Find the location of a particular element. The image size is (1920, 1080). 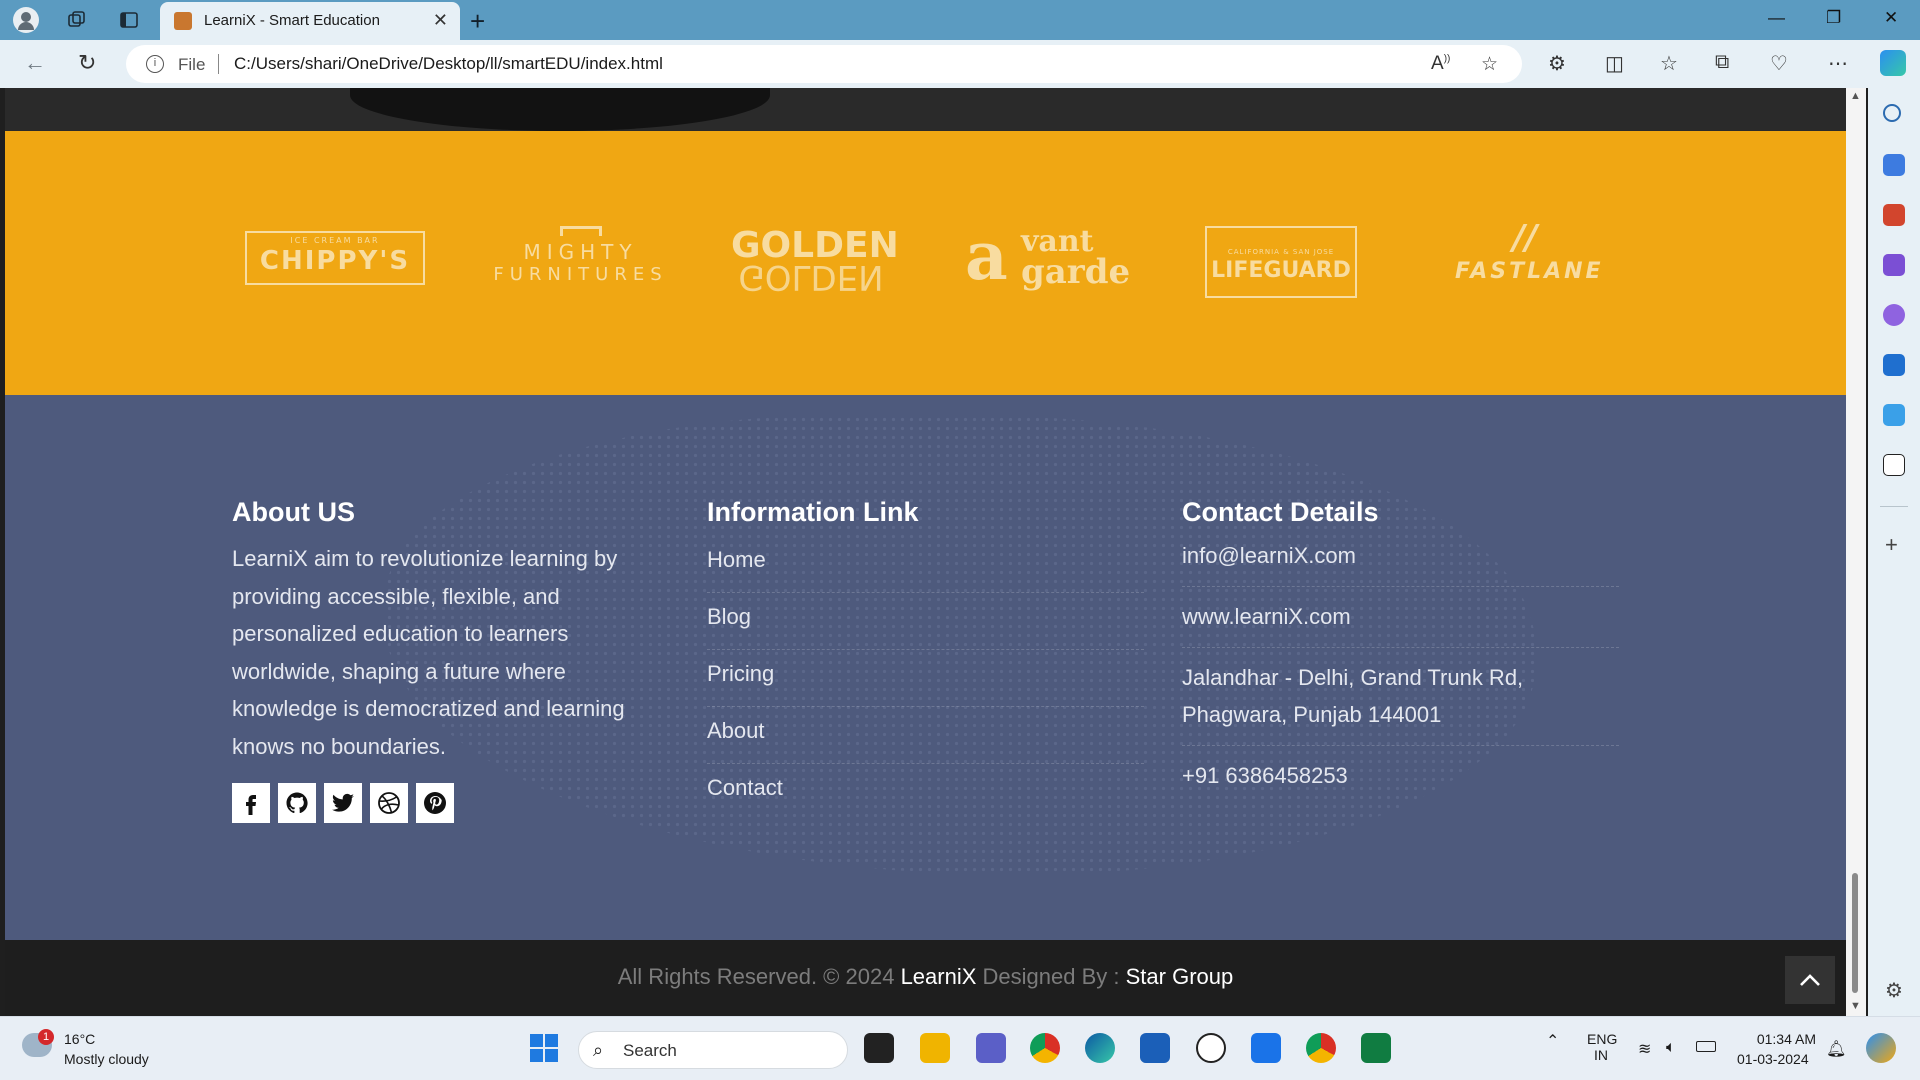

scroll-up-arrow-icon: ▲ is located at coordinates (1855, 96).